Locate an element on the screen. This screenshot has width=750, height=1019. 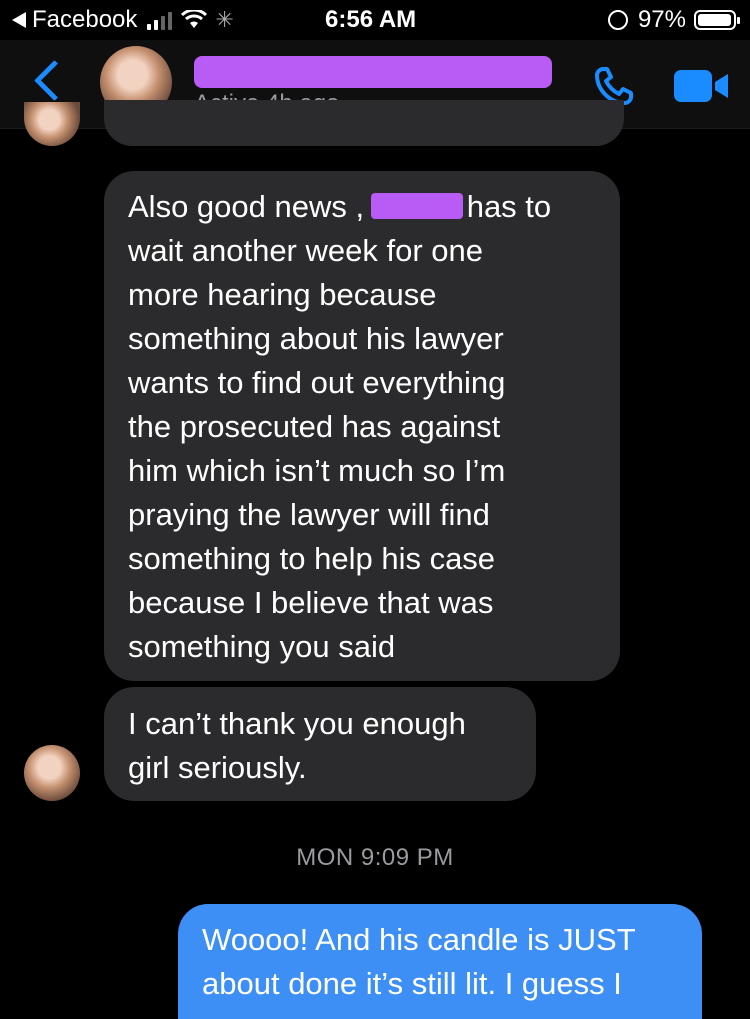
message-line: something about his lawyer is located at coordinates (316, 338).